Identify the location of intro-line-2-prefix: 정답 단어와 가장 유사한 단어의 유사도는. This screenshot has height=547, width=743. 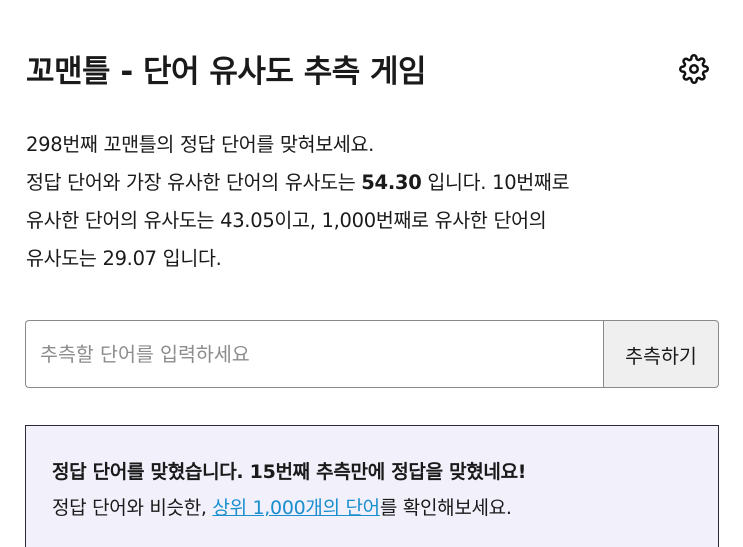
(194, 182).